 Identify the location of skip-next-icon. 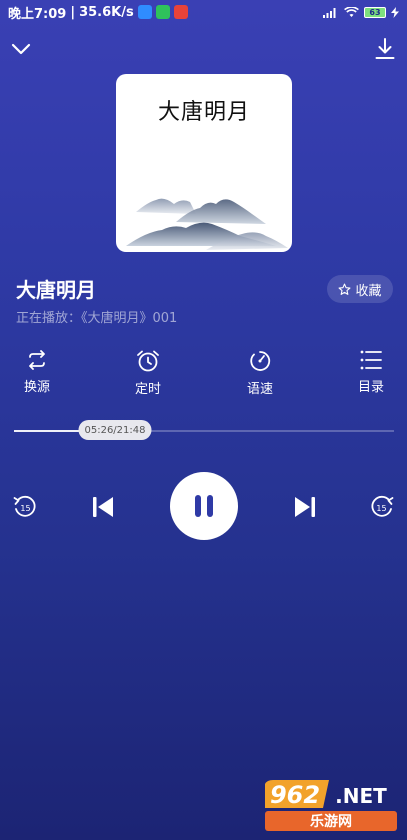
(305, 507).